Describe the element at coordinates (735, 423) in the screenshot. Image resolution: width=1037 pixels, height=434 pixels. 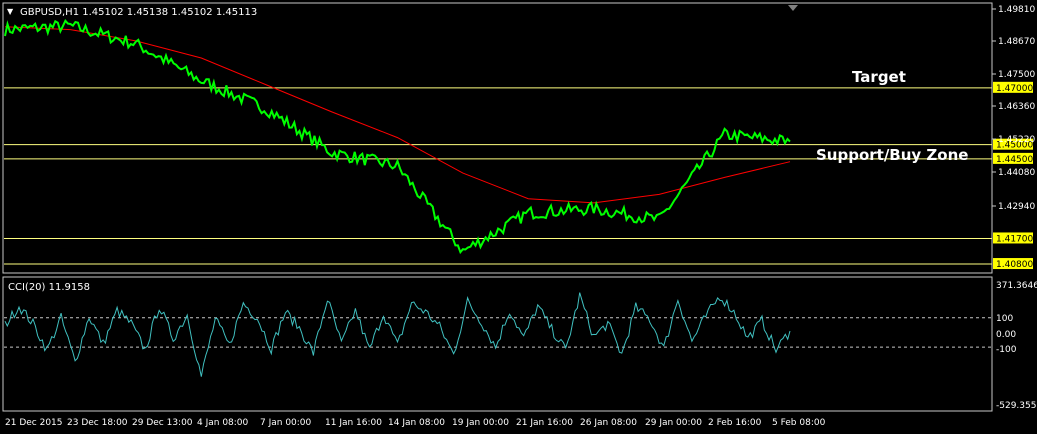
I see `time-label: 2 Feb 16:00` at that location.